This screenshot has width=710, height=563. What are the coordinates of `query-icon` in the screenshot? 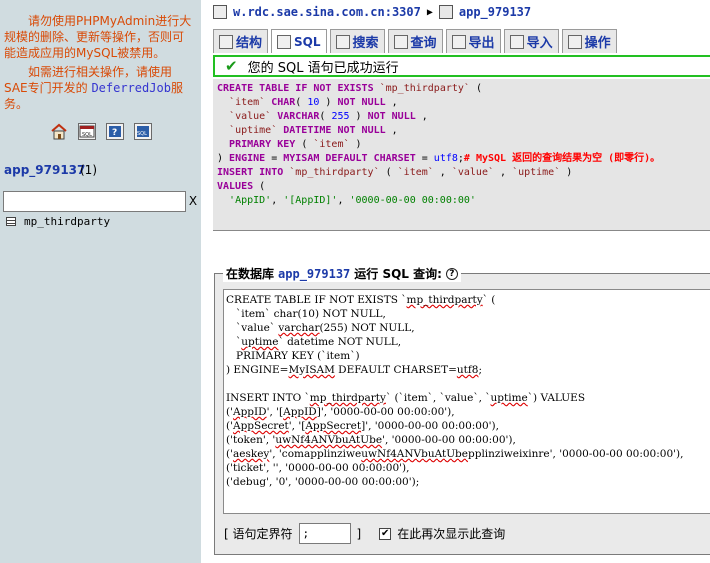 It's located at (400, 41).